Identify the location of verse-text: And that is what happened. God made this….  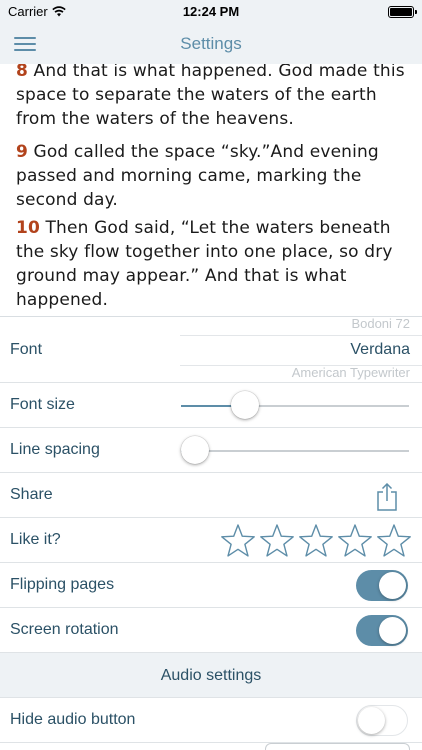
(210, 96).